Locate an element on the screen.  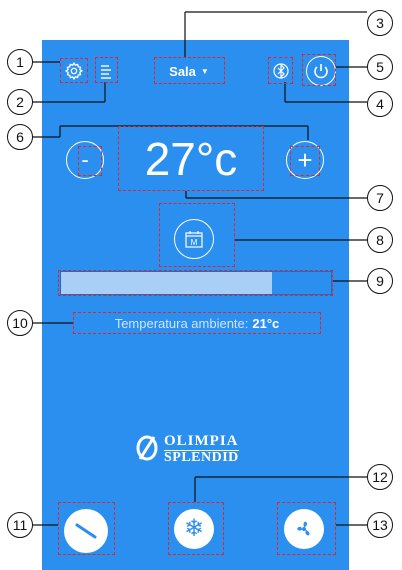
callout-10: 10 is located at coordinates (20, 323).